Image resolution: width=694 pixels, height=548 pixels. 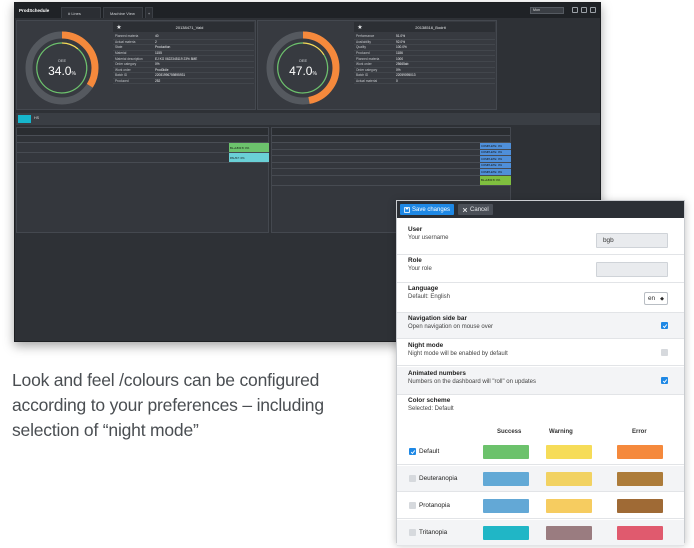 I want to click on line-status-bar: HS, so click(x=308, y=119).